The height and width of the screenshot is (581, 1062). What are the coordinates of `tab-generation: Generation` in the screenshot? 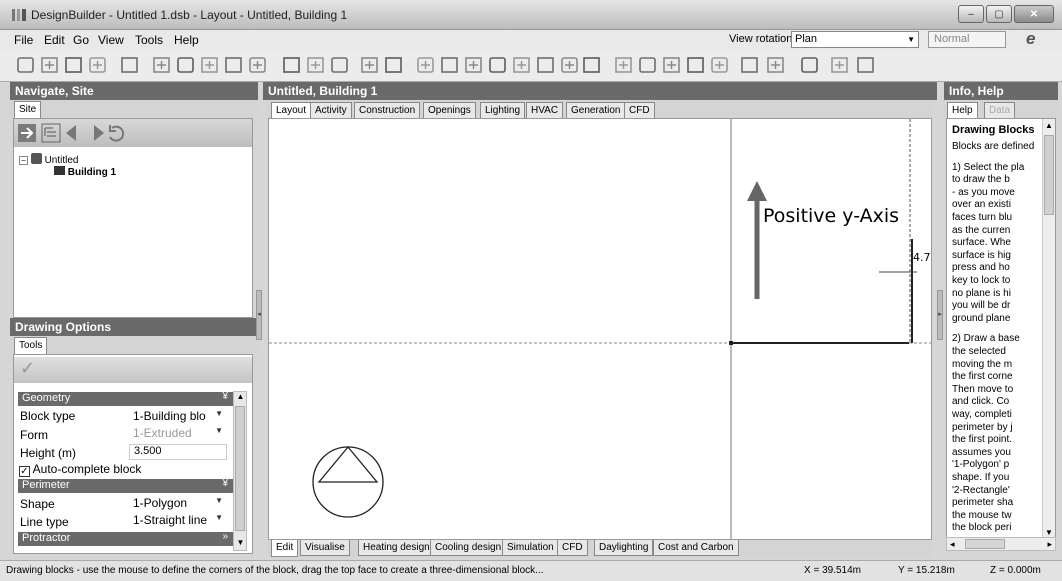 It's located at (596, 110).